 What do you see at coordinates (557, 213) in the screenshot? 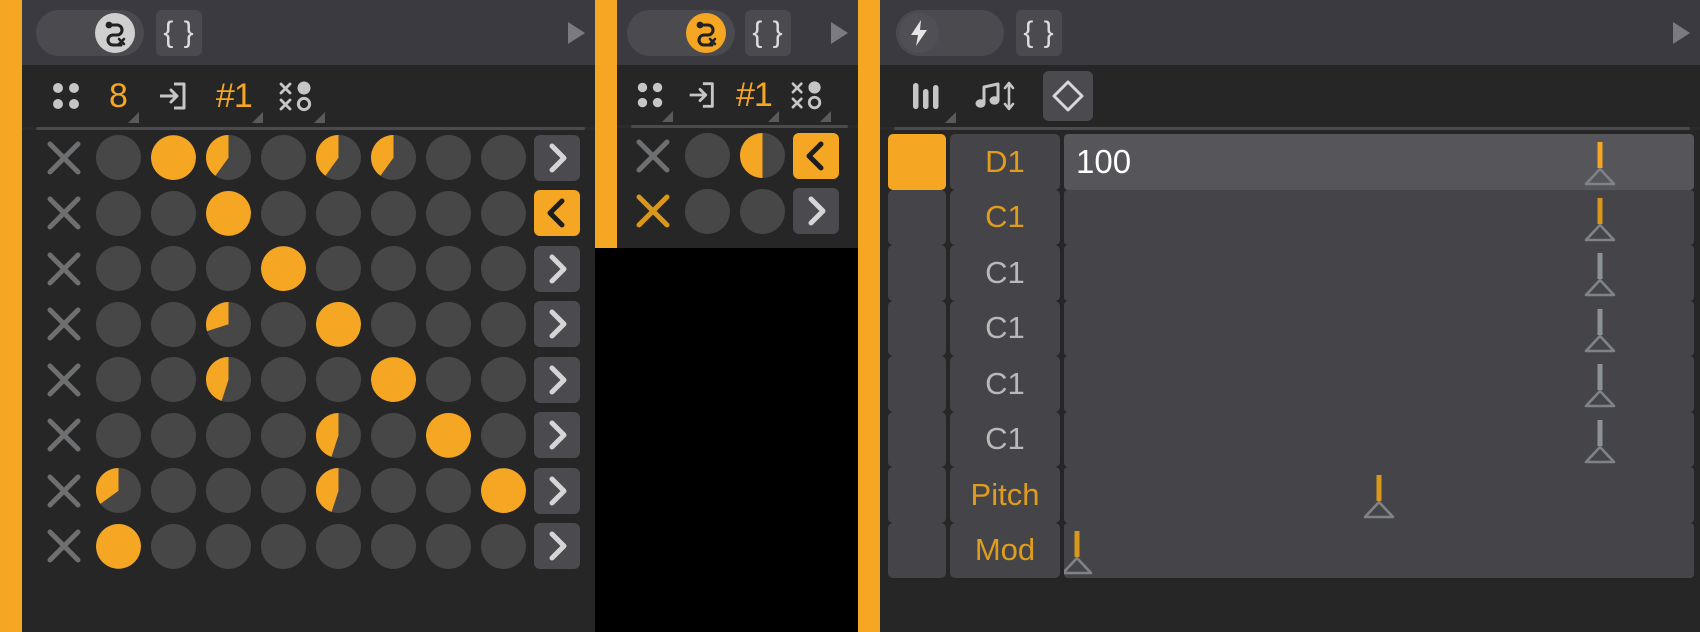
I see `row-prev-button` at bounding box center [557, 213].